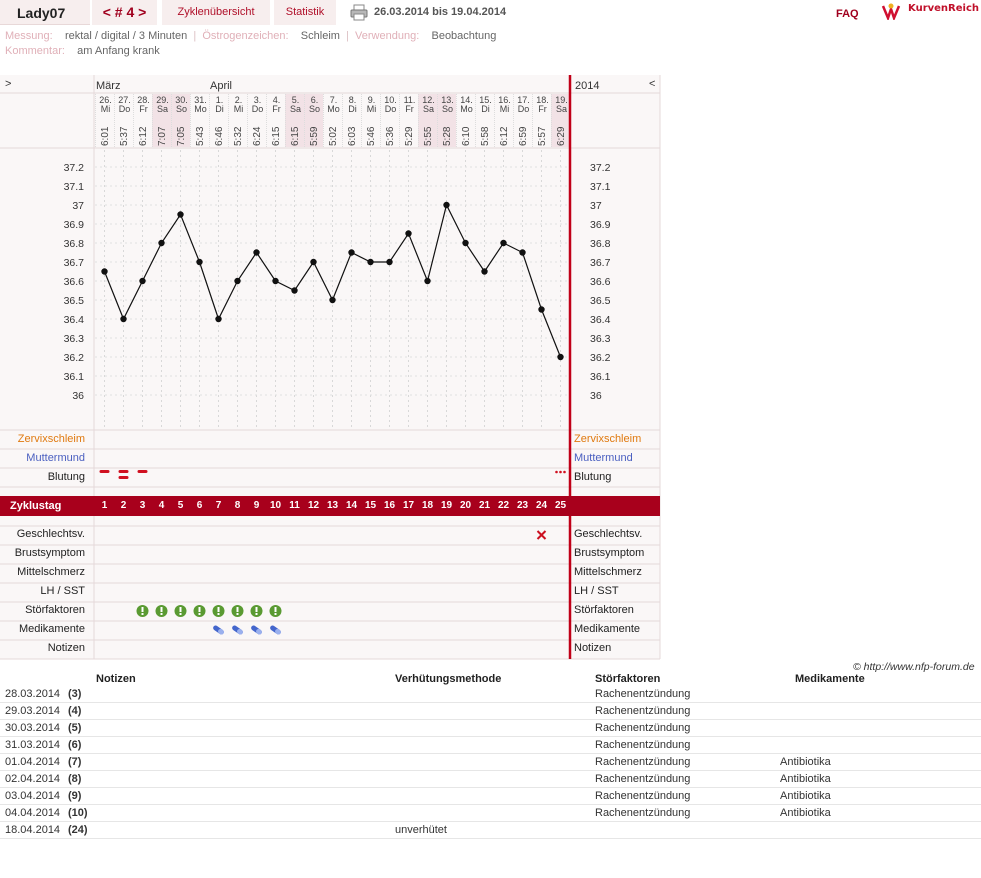  I want to click on row-label-bleeding-right: Blutung, so click(593, 477).